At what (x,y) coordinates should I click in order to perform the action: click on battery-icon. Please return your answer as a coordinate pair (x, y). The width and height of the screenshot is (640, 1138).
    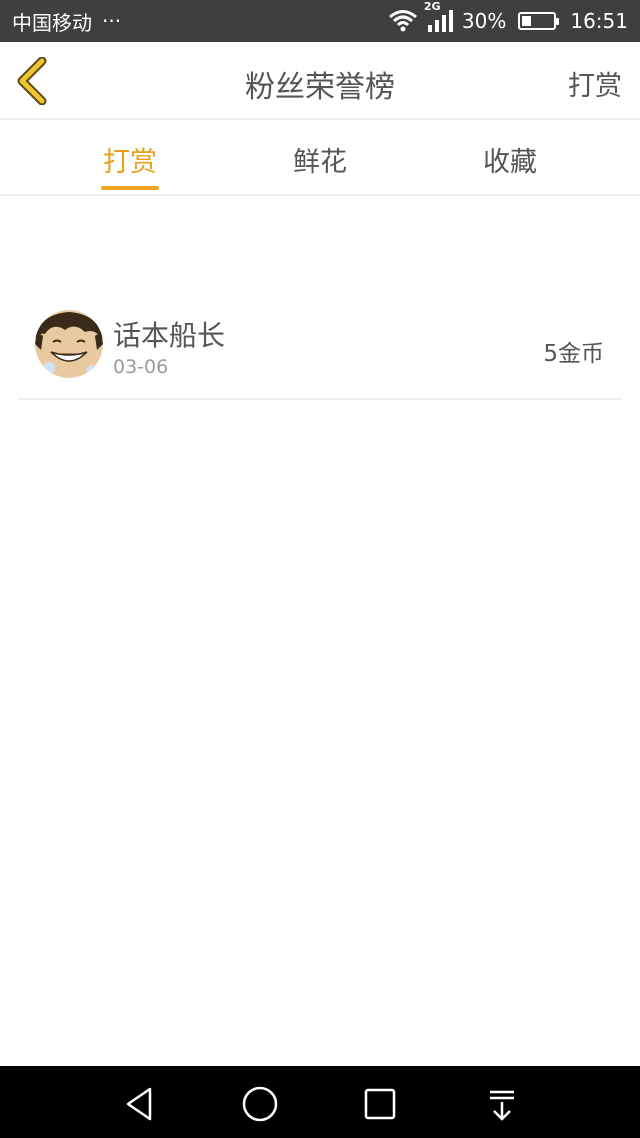
    Looking at the image, I should click on (539, 21).